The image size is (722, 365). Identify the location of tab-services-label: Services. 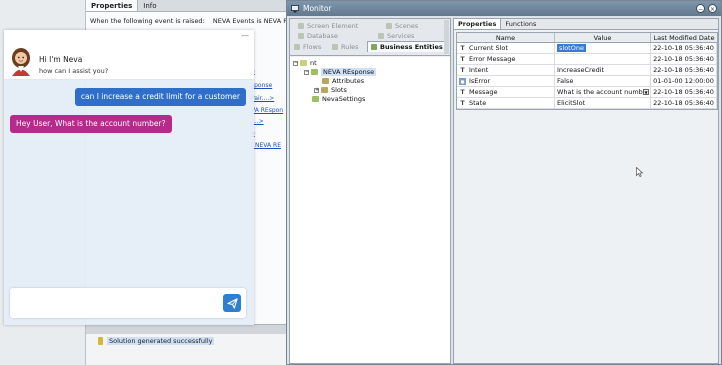
(401, 36).